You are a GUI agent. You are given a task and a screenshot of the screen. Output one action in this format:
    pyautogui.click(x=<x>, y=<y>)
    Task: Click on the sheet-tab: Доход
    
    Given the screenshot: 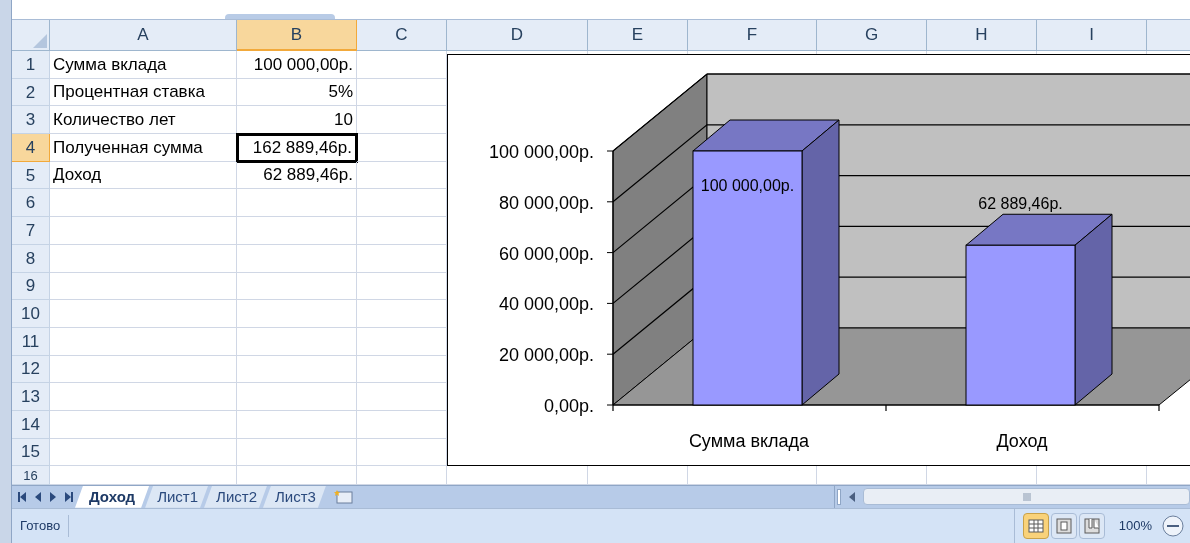 What is the action you would take?
    pyautogui.click(x=112, y=496)
    